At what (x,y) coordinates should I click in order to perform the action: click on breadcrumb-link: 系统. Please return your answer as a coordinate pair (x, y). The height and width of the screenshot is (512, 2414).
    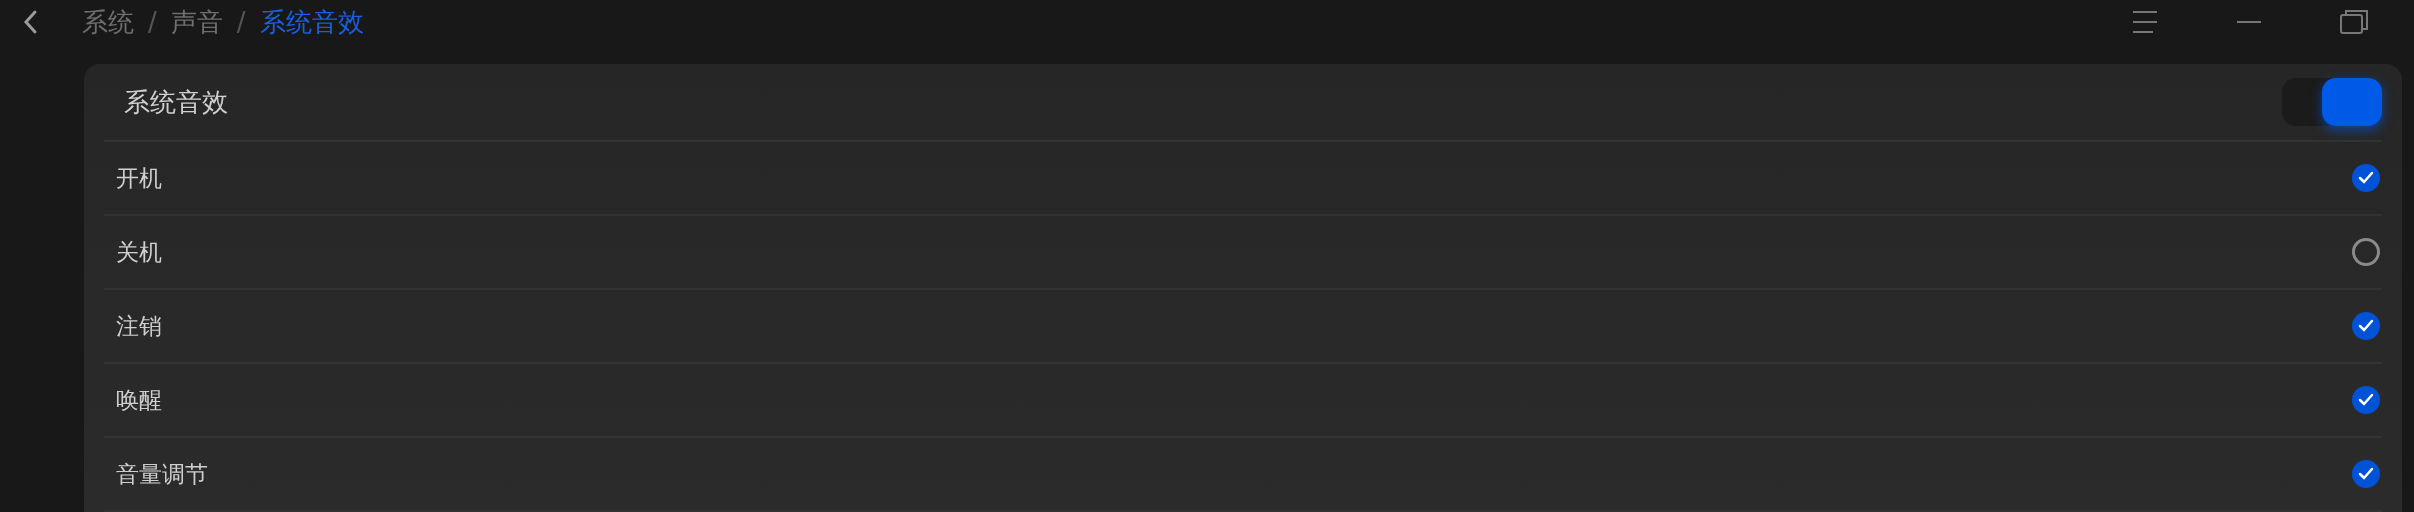
    Looking at the image, I should click on (108, 22).